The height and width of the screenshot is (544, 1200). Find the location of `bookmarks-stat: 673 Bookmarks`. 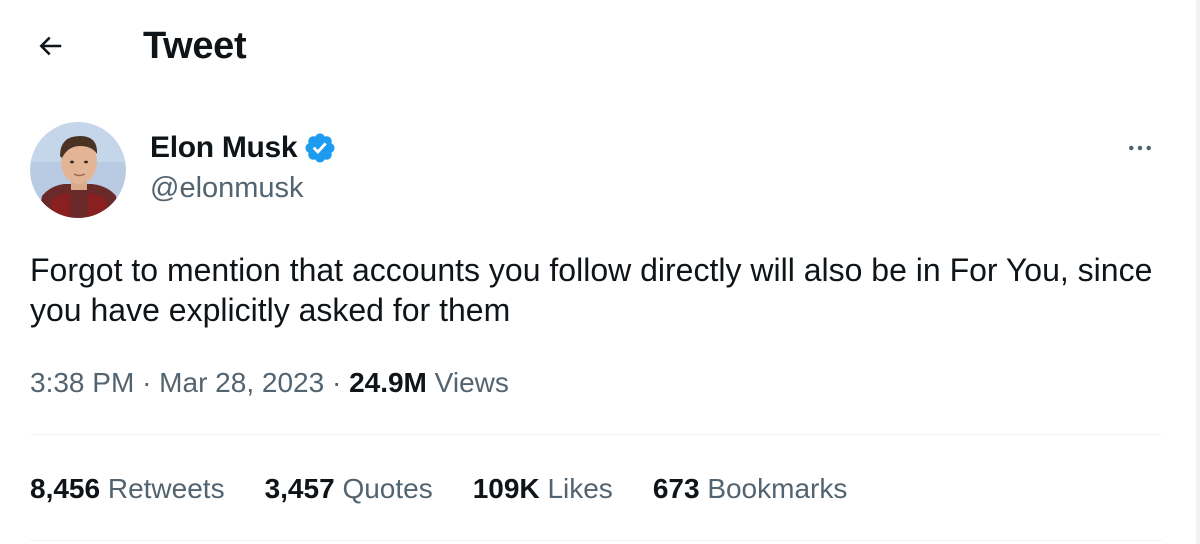

bookmarks-stat: 673 Bookmarks is located at coordinates (750, 489).